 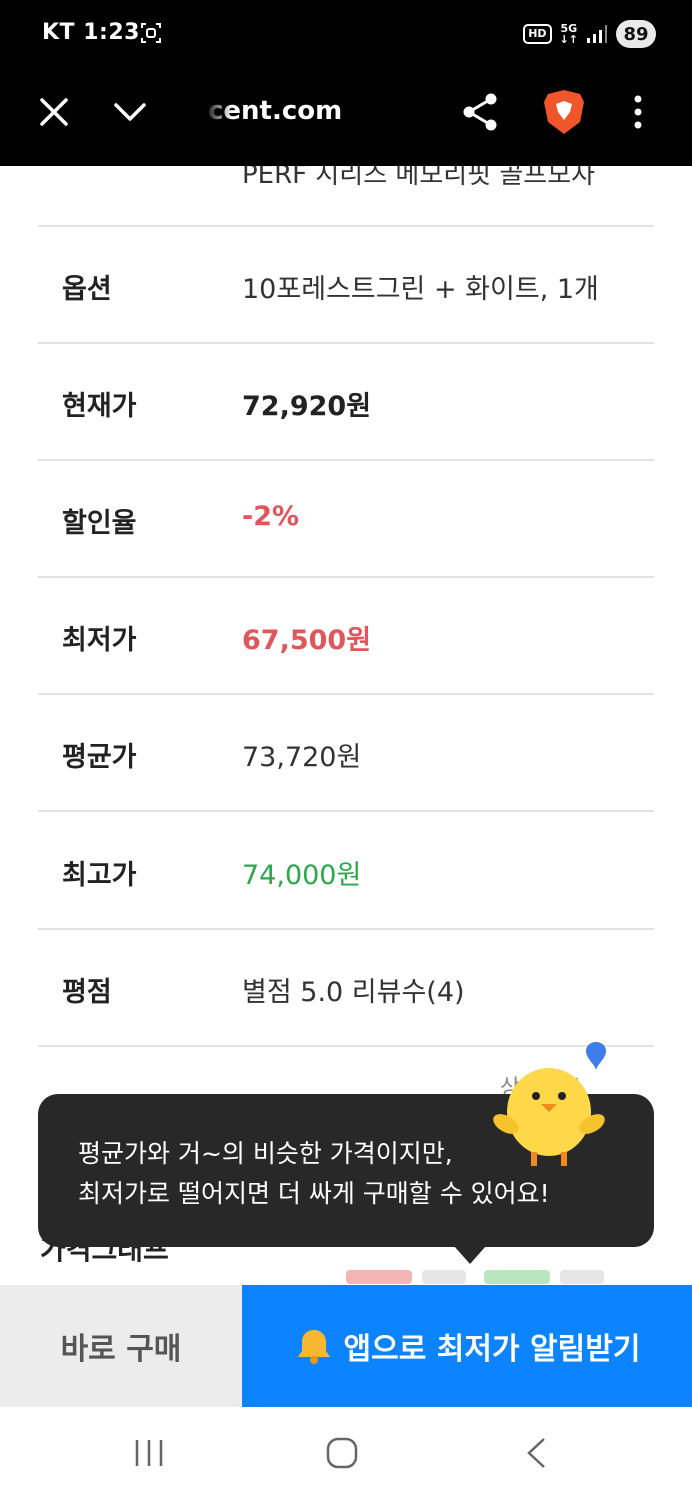 I want to click on close-icon, so click(x=54, y=112).